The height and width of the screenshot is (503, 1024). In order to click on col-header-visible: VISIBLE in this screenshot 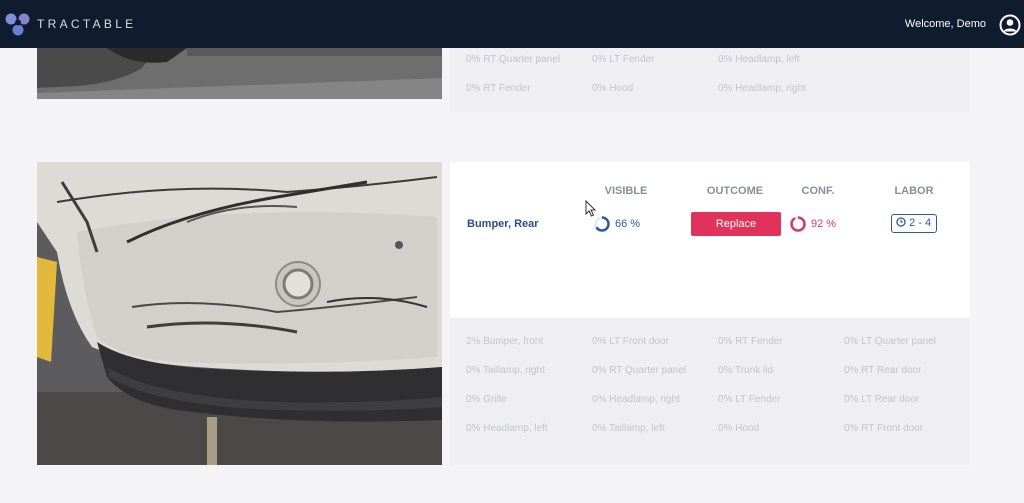, I will do `click(626, 191)`.